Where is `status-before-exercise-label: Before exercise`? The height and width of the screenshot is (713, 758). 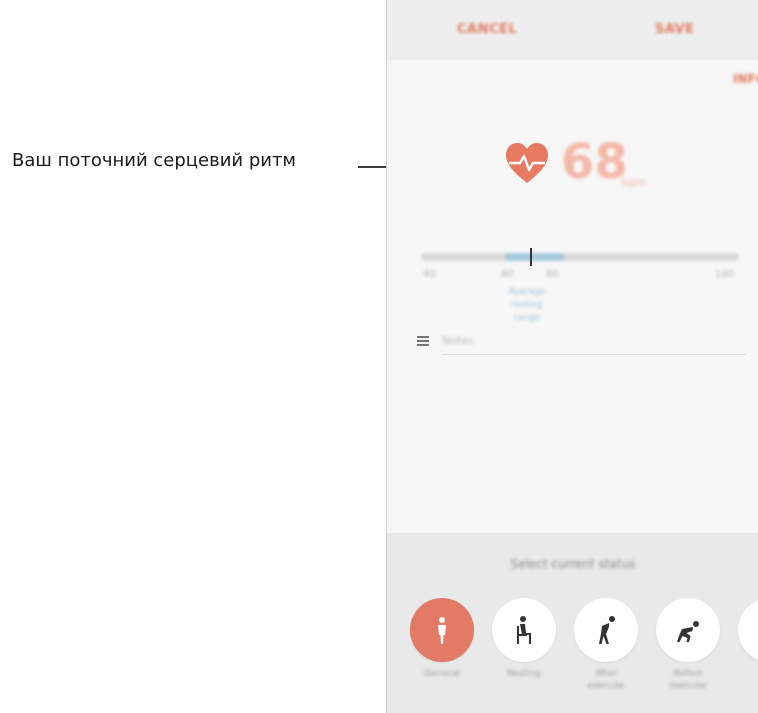 status-before-exercise-label: Before exercise is located at coordinates (688, 680).